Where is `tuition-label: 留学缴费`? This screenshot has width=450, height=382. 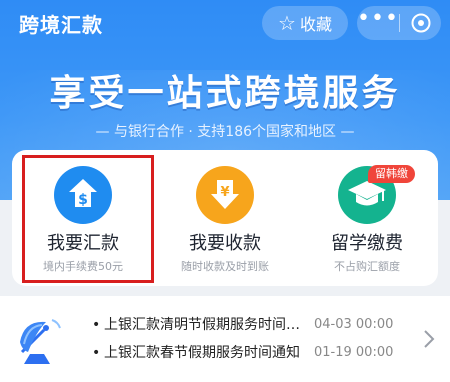 tuition-label: 留学缴费 is located at coordinates (367, 243).